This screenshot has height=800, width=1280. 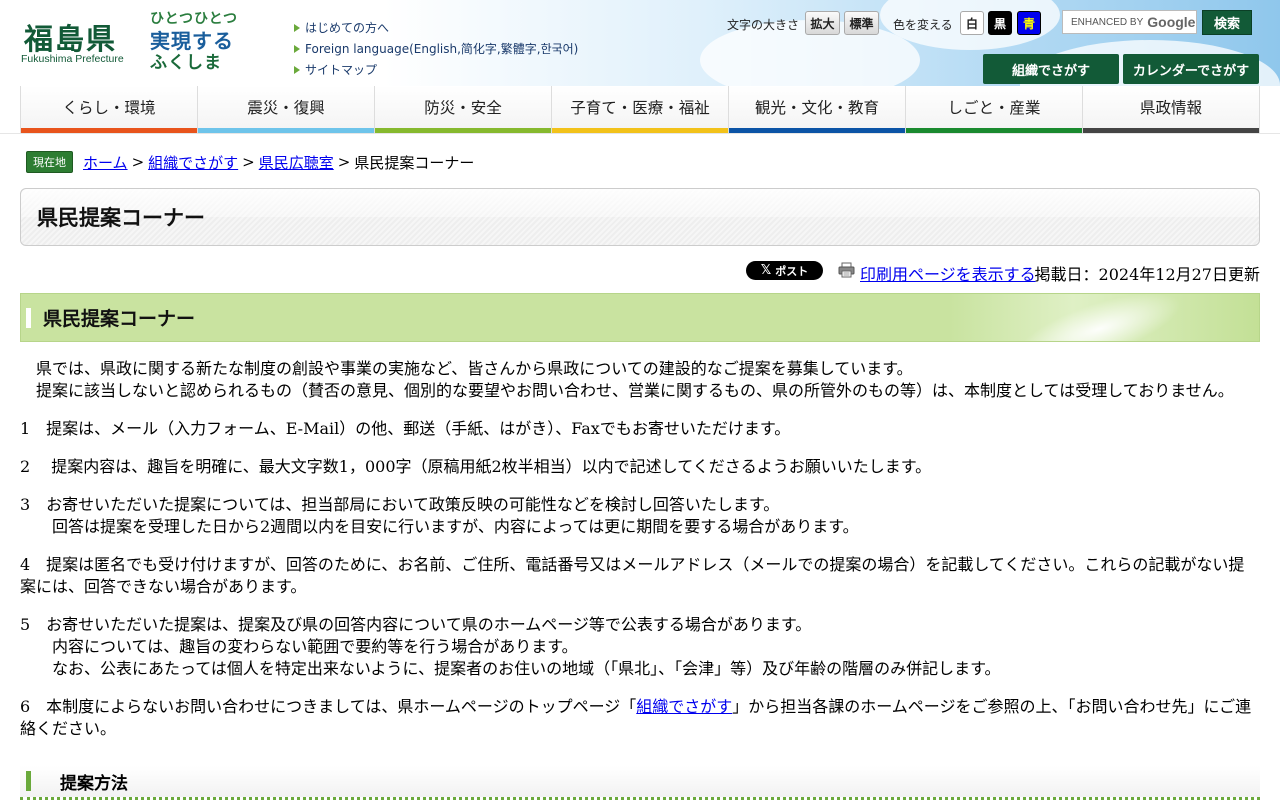 I want to click on link-foreign-language: Foreign language(English,简化字,繁體字,한국어), so click(x=436, y=48).